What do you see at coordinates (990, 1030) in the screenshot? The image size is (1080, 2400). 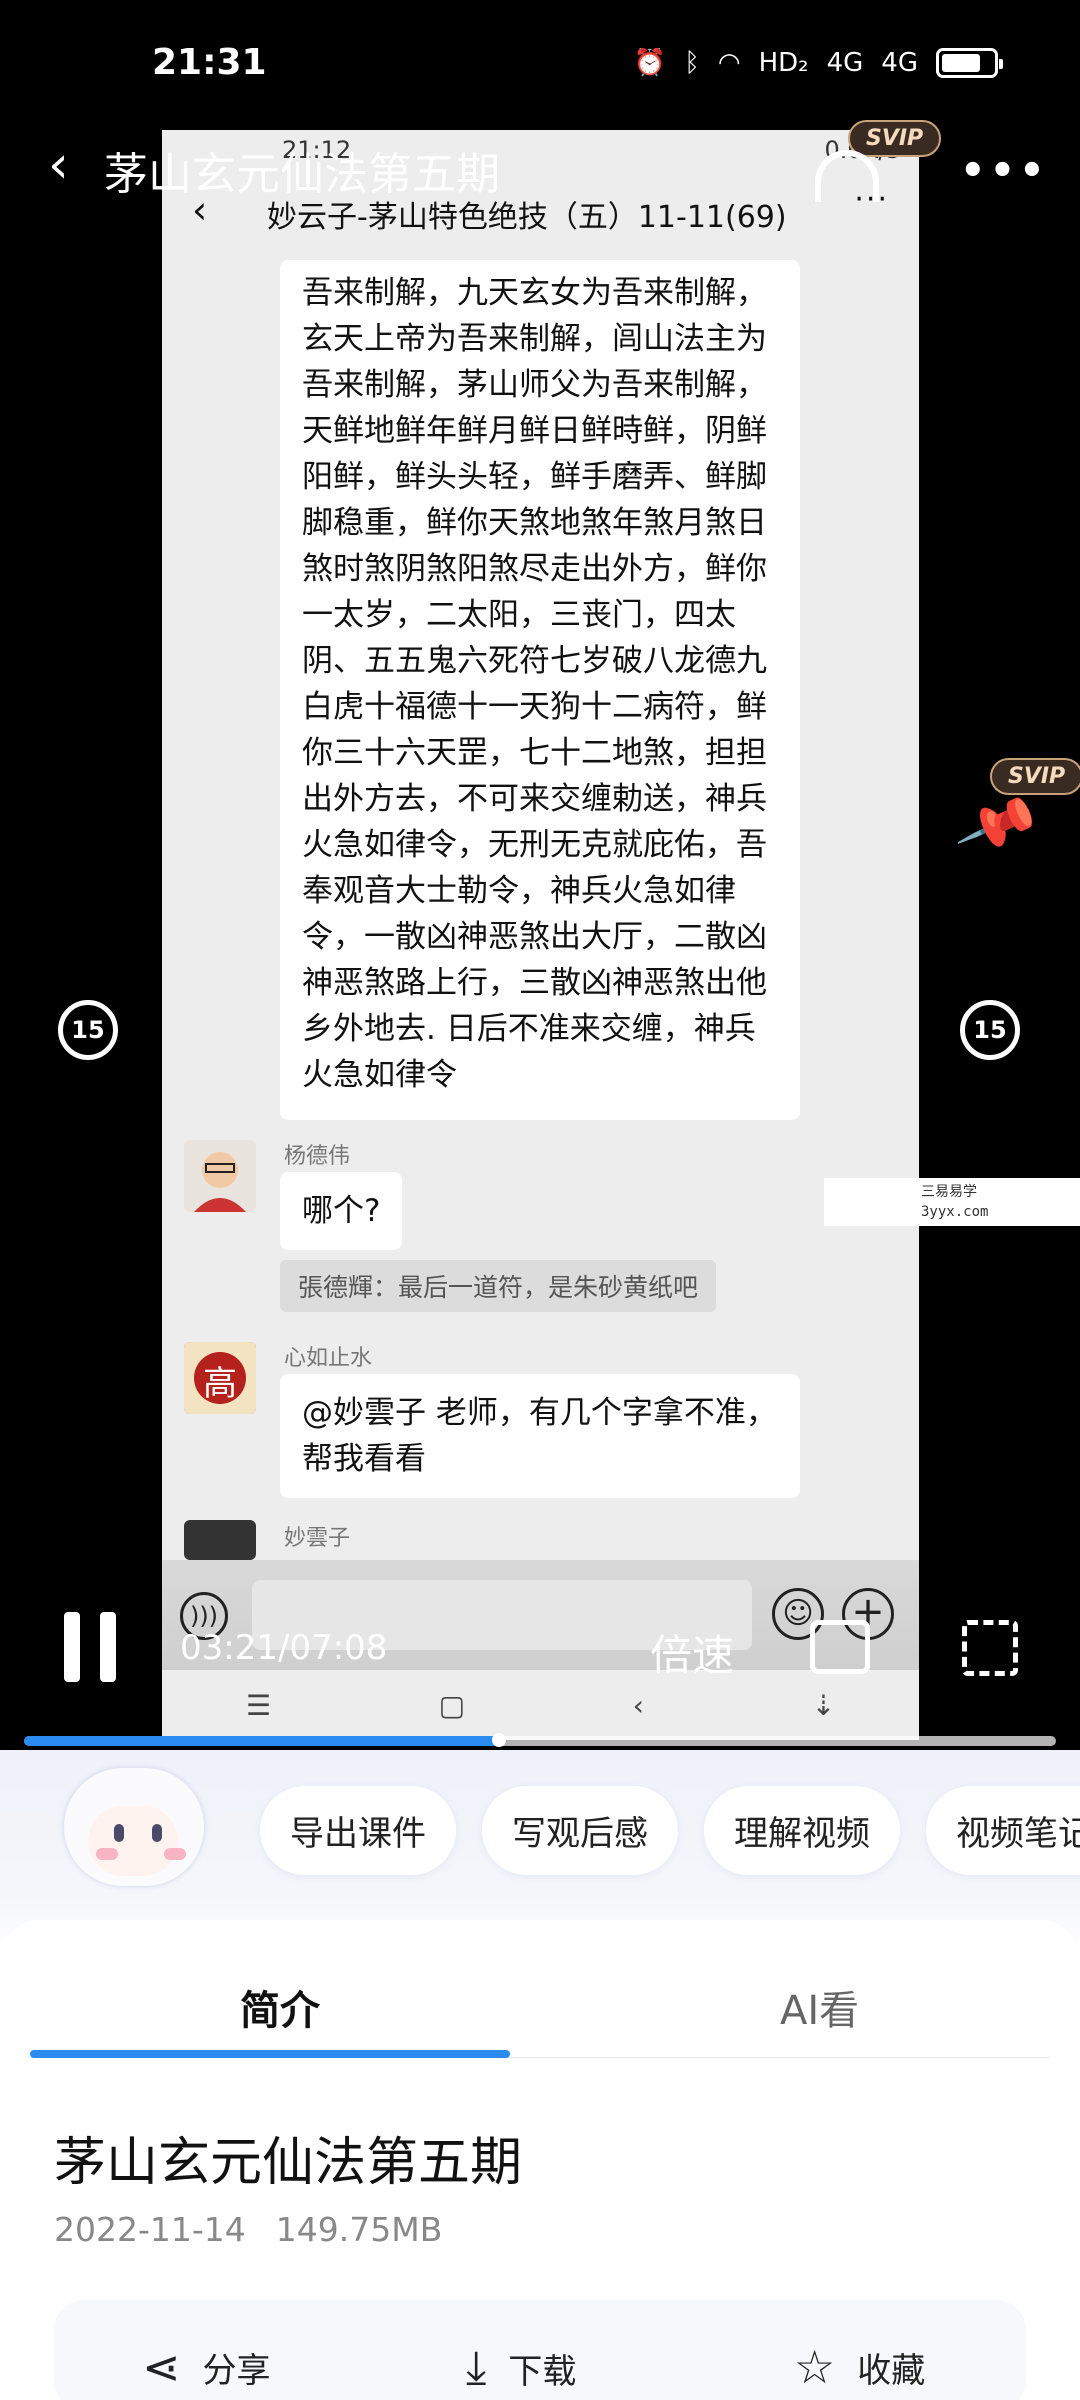 I see `skip-forward-button: 15` at bounding box center [990, 1030].